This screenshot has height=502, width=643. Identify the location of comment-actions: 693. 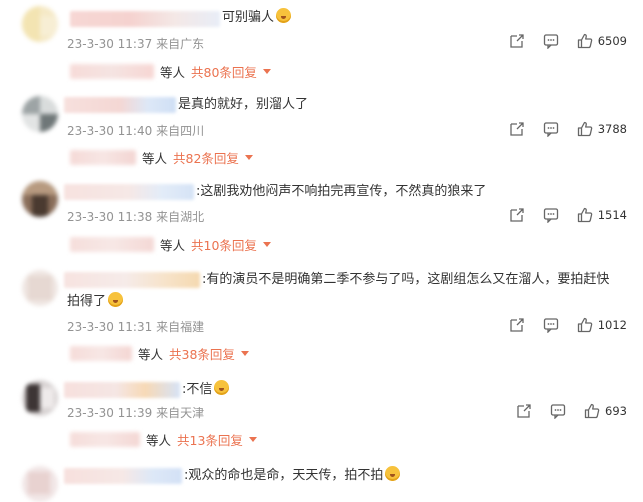
(562, 411).